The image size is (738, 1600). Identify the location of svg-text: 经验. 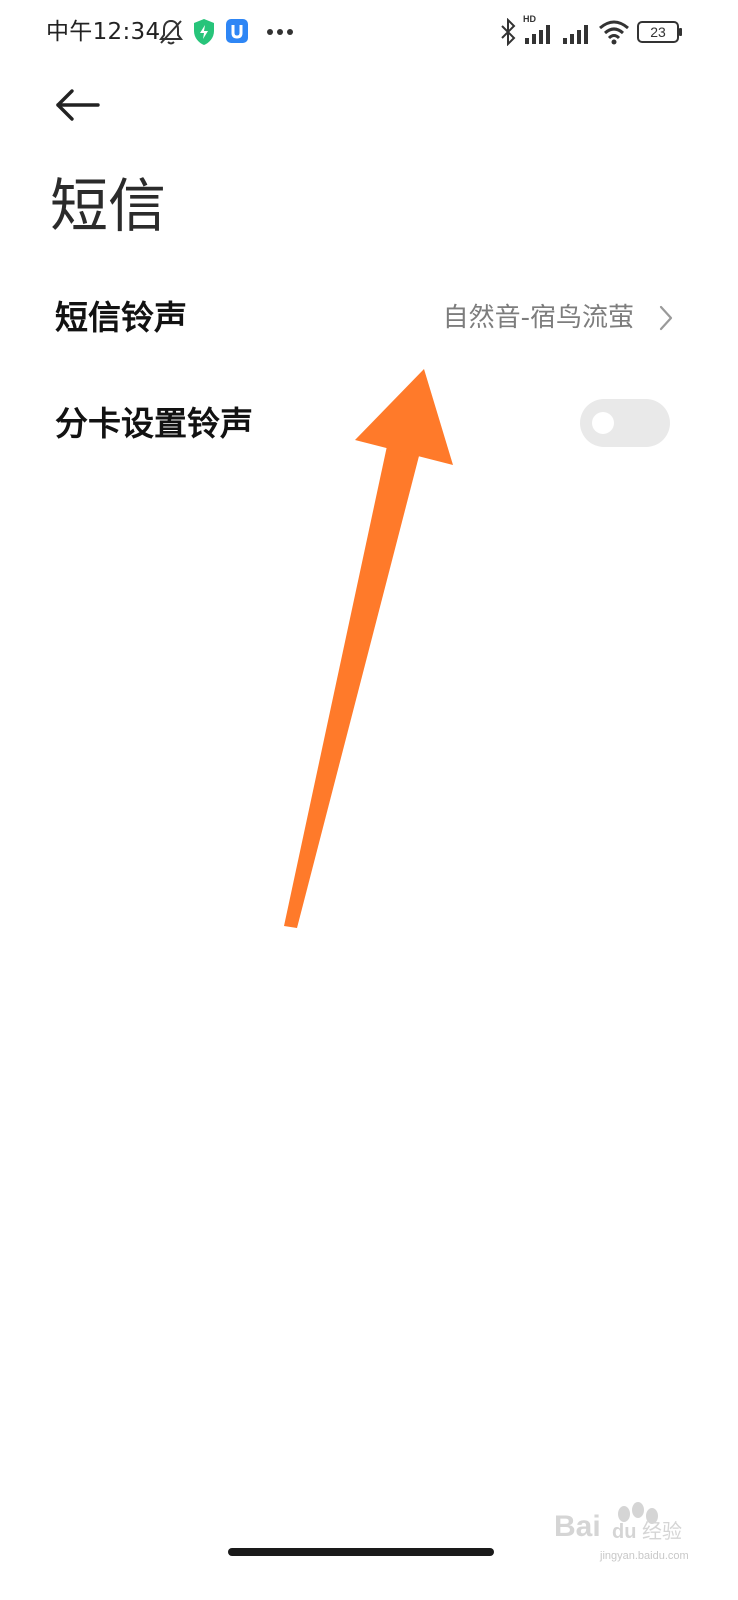
(662, 1531).